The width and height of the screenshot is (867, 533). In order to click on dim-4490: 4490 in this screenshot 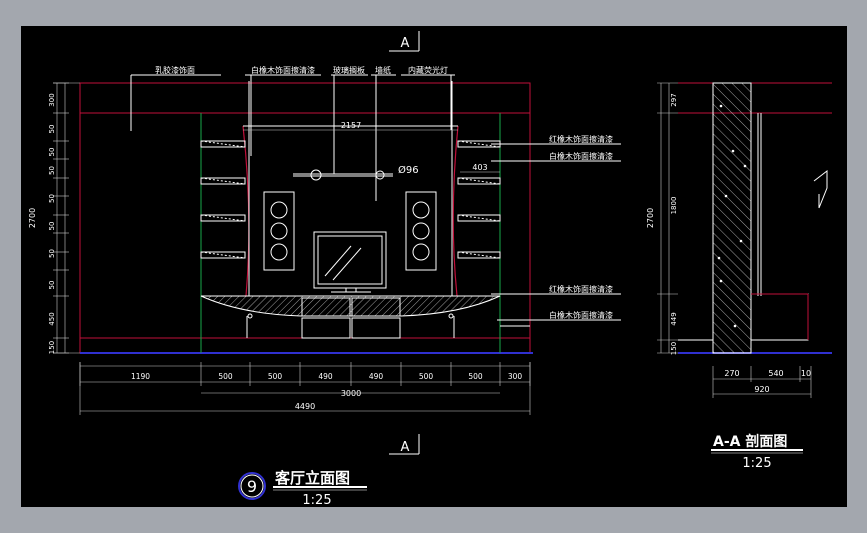, I will do `click(305, 406)`.